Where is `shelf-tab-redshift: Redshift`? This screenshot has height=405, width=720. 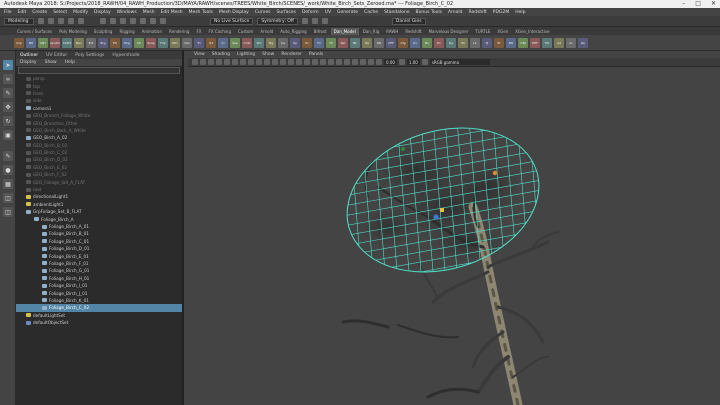 shelf-tab-redshift: Redshift is located at coordinates (413, 31).